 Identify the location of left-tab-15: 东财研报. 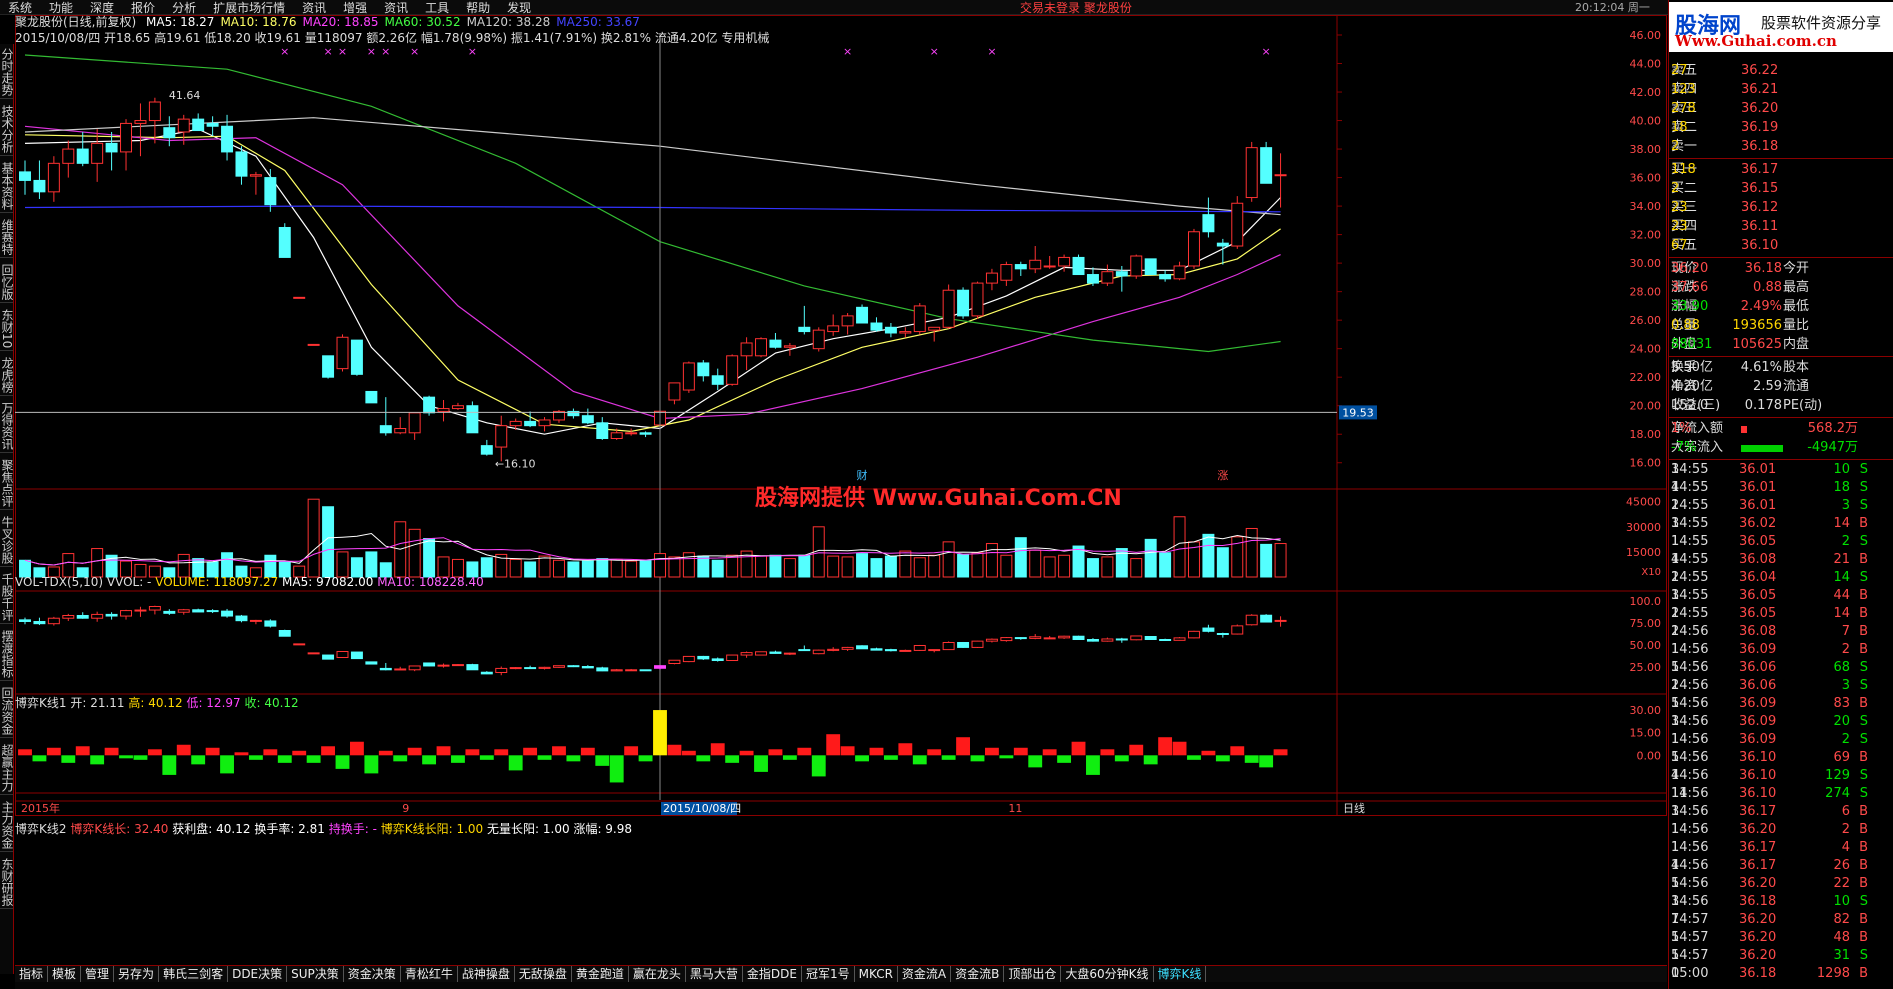
(7, 883).